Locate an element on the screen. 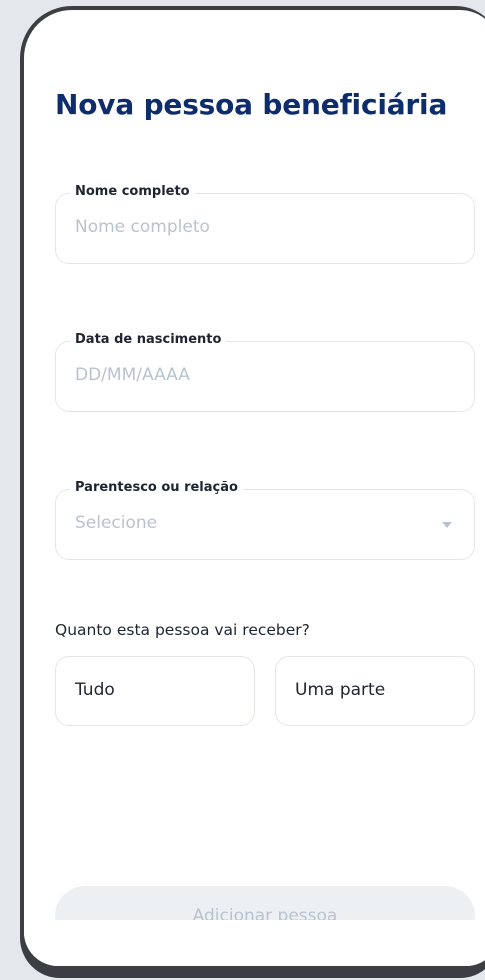 The height and width of the screenshot is (980, 485). birth-date-placeholder: DD/MM/AAAA is located at coordinates (132, 375).